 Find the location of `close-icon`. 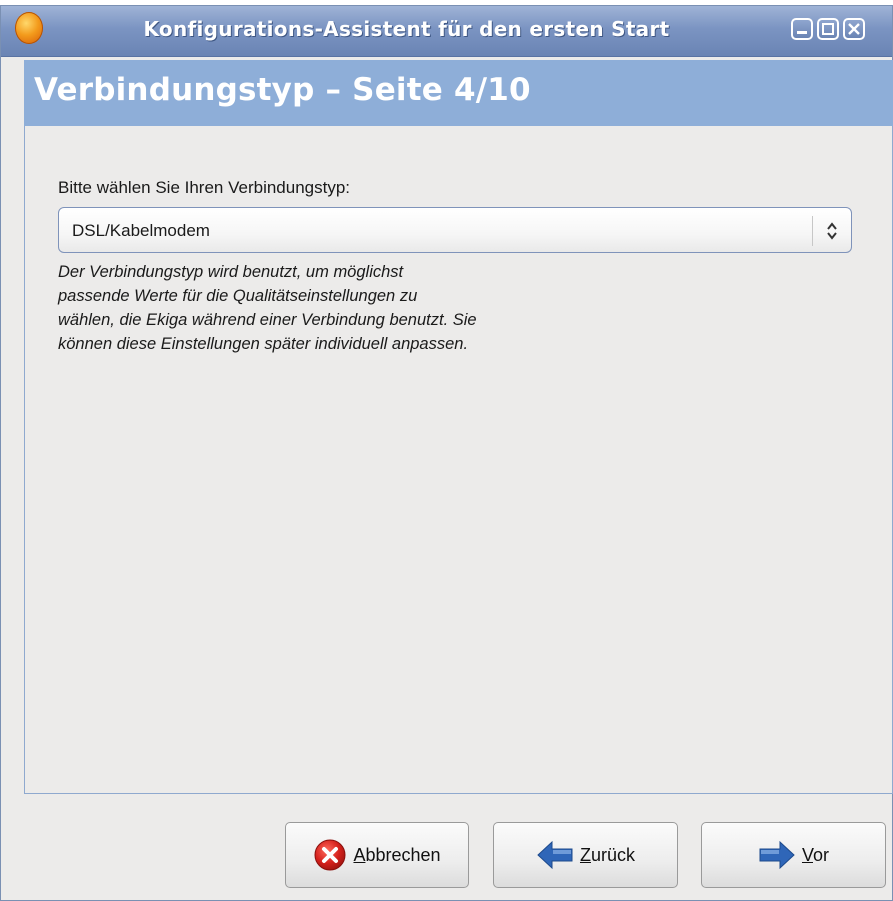

close-icon is located at coordinates (854, 29).